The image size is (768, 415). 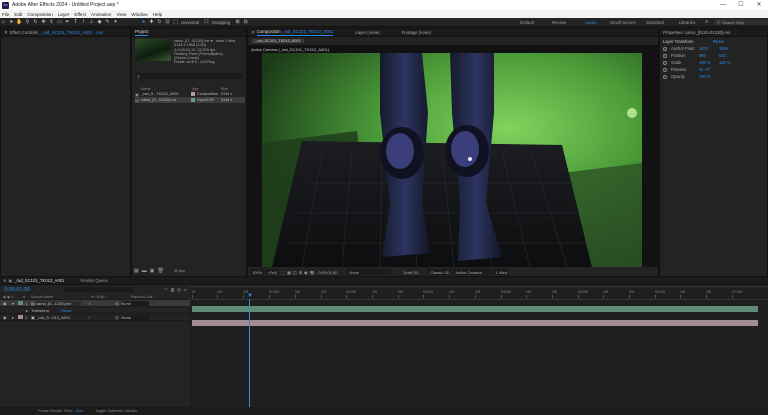 What do you see at coordinates (189, 76) in the screenshot?
I see `project-search-input: ⚲` at bounding box center [189, 76].